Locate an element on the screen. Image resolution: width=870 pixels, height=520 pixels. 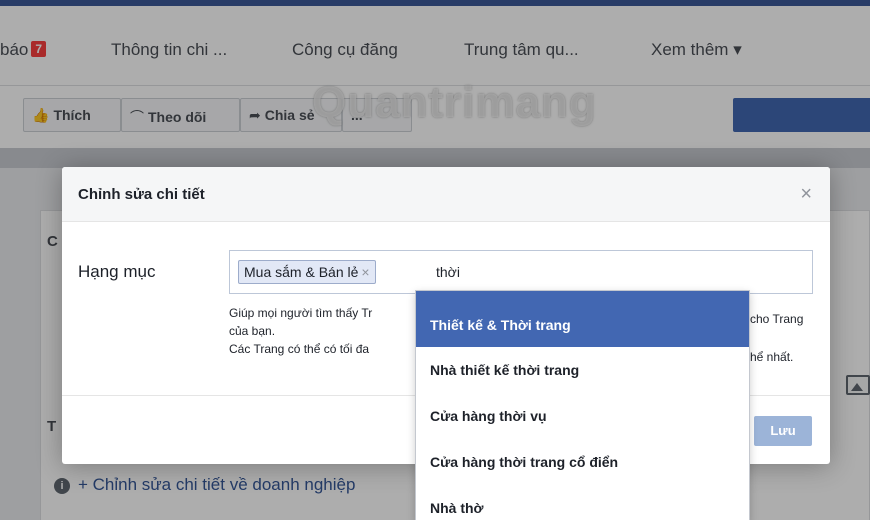
typed-query: thời is located at coordinates (448, 272).